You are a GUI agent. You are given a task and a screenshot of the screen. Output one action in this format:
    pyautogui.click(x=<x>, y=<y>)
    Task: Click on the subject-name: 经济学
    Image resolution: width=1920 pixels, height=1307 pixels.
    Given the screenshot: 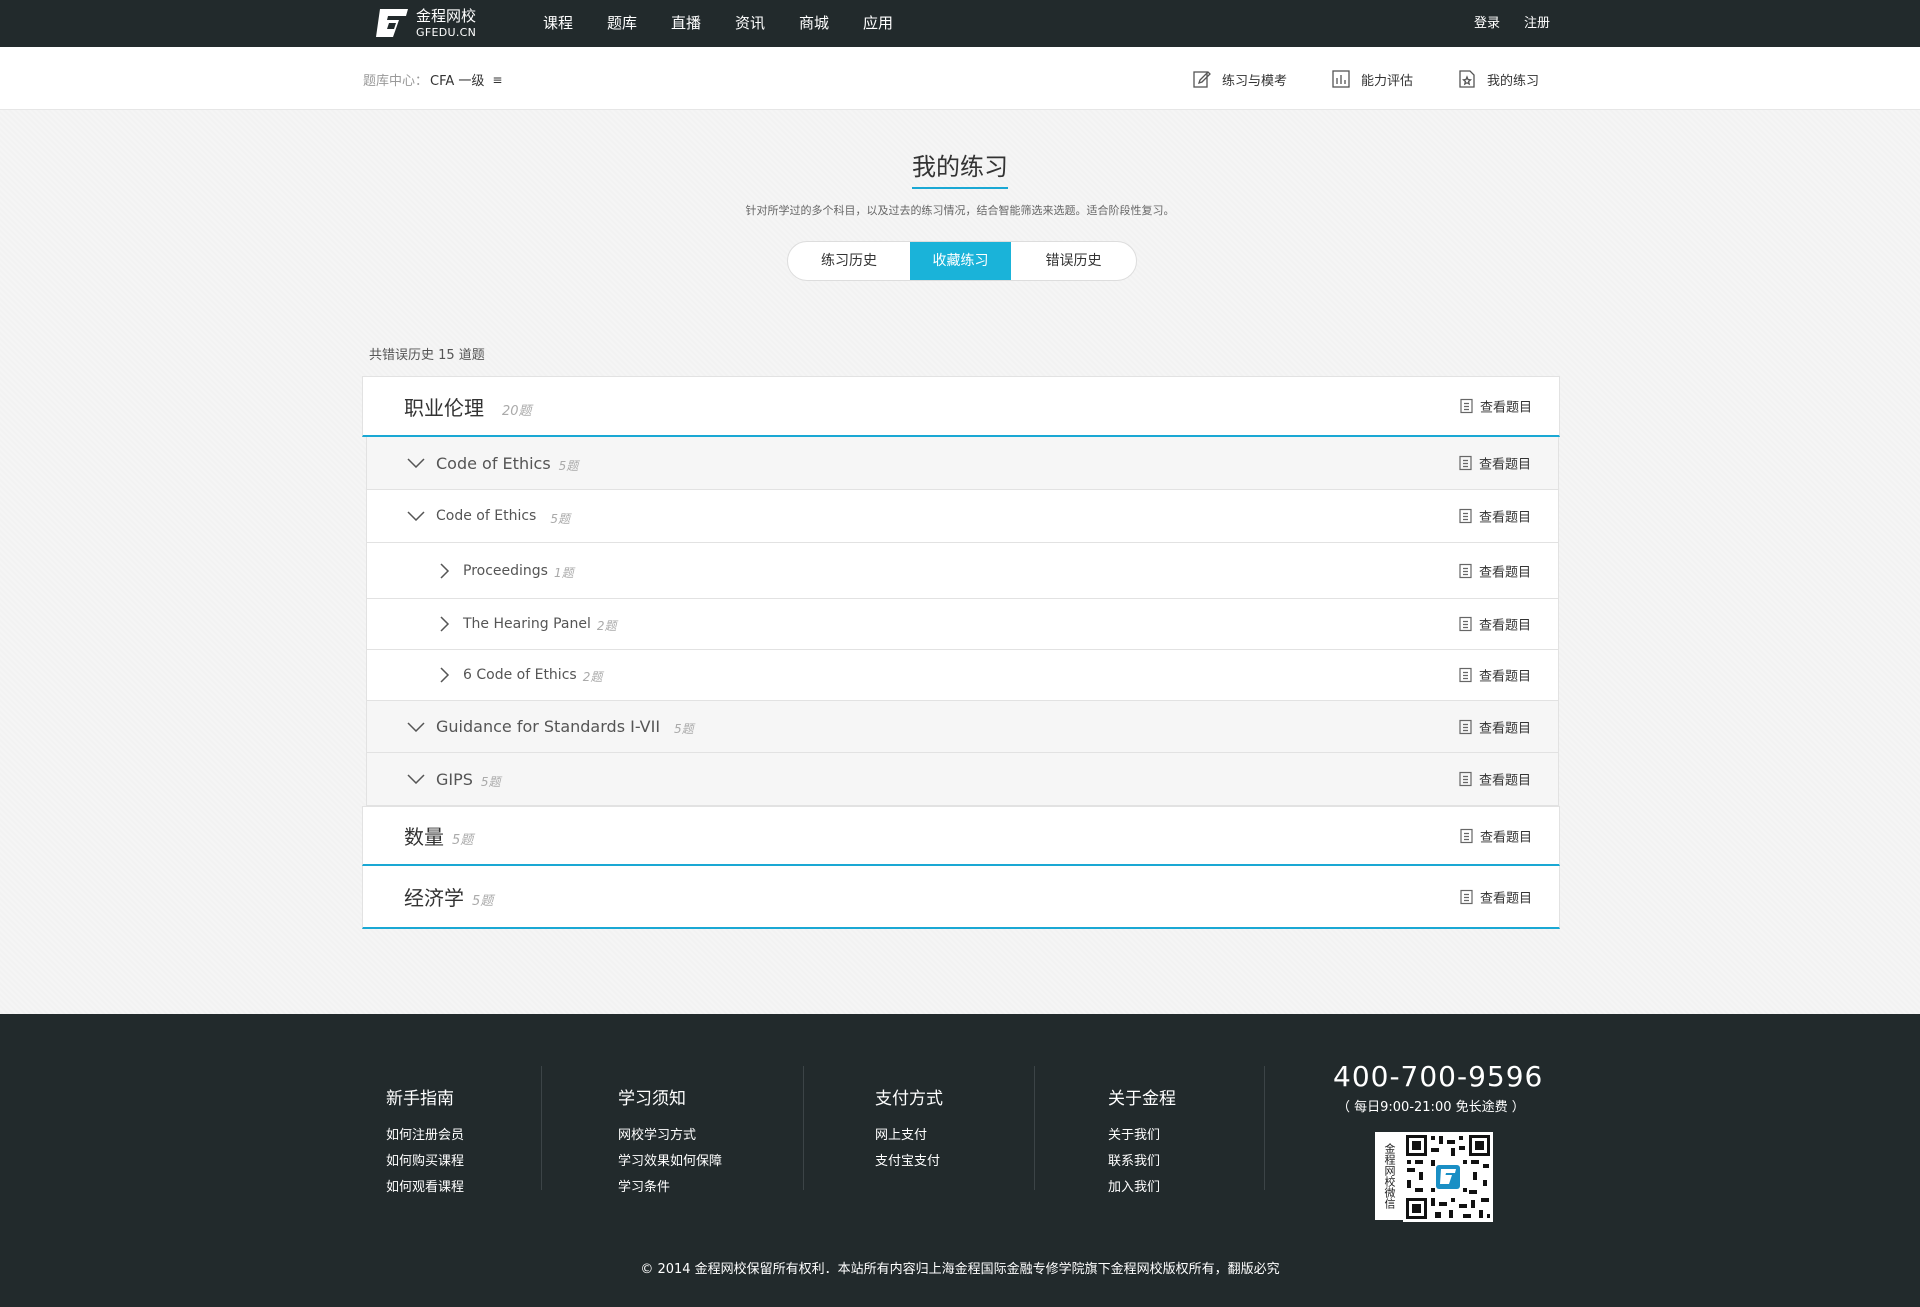 What is the action you would take?
    pyautogui.click(x=434, y=898)
    